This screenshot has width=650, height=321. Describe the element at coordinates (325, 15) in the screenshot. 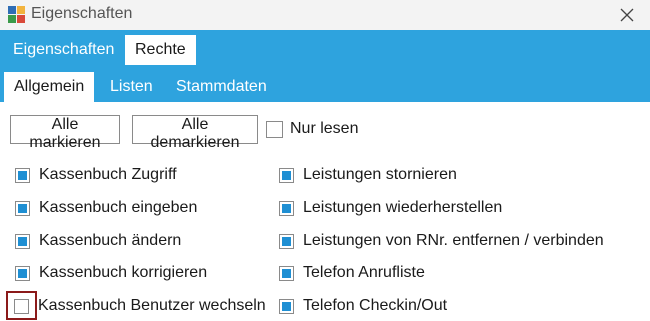

I see `title-bar: Eigenschaften` at that location.